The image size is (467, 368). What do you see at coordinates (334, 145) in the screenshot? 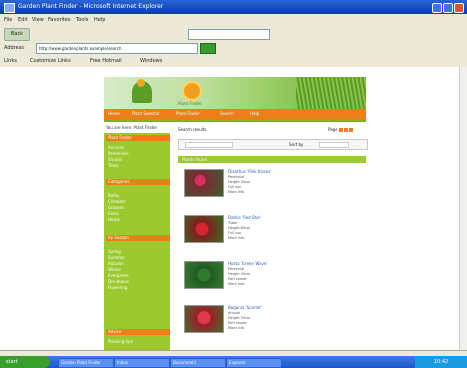
I see `sort-select` at bounding box center [334, 145].